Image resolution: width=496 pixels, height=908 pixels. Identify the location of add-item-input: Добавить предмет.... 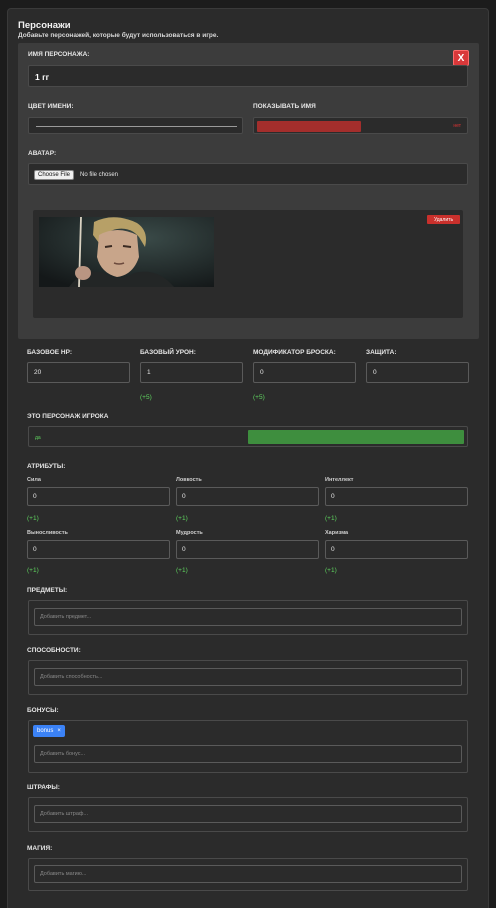
(248, 617).